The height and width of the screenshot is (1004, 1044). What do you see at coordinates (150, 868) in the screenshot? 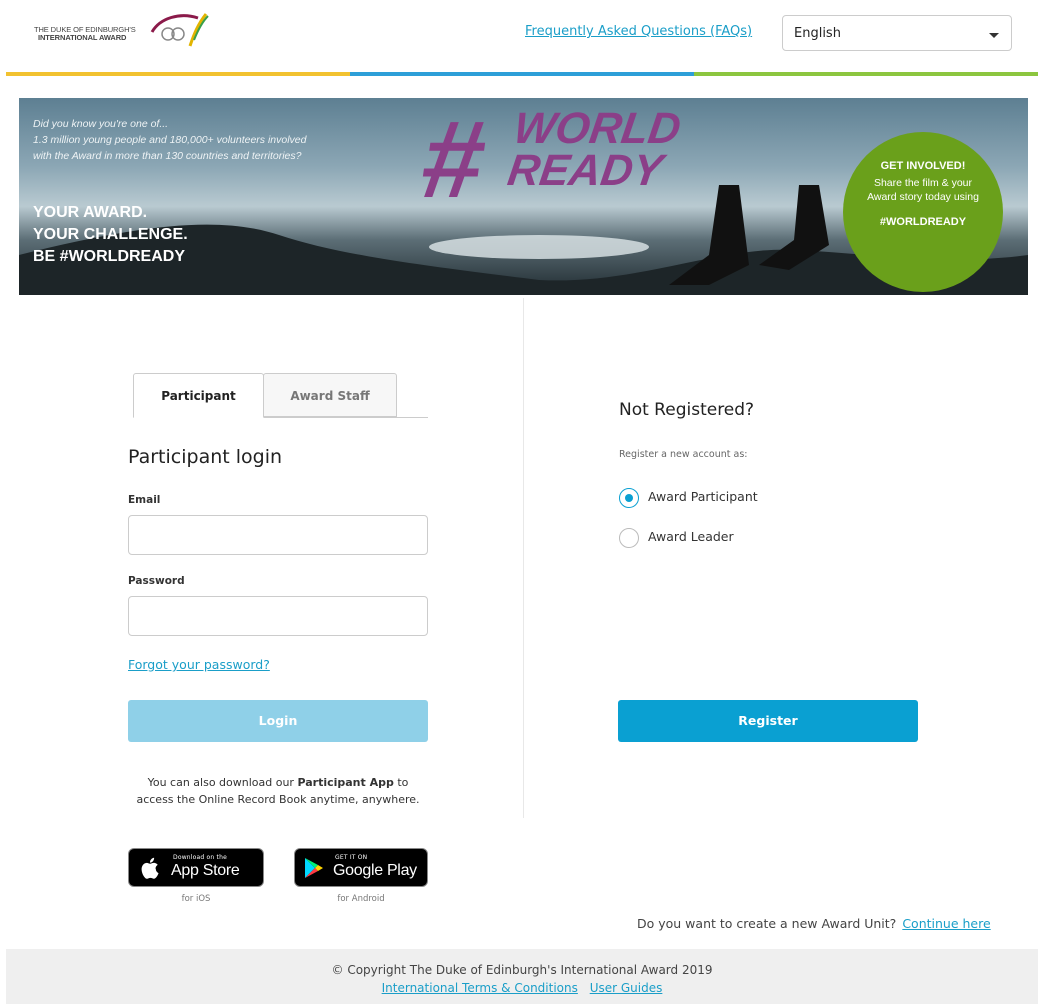
I see `apple-icon` at bounding box center [150, 868].